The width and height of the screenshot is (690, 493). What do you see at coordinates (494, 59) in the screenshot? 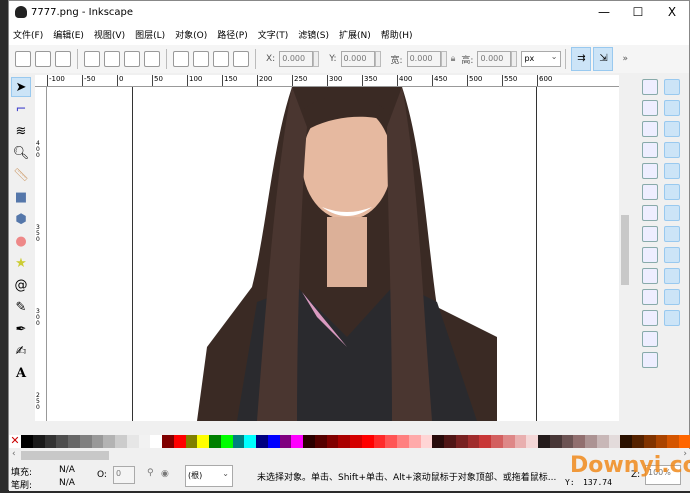
I see `height-input: 0.000` at bounding box center [494, 59].